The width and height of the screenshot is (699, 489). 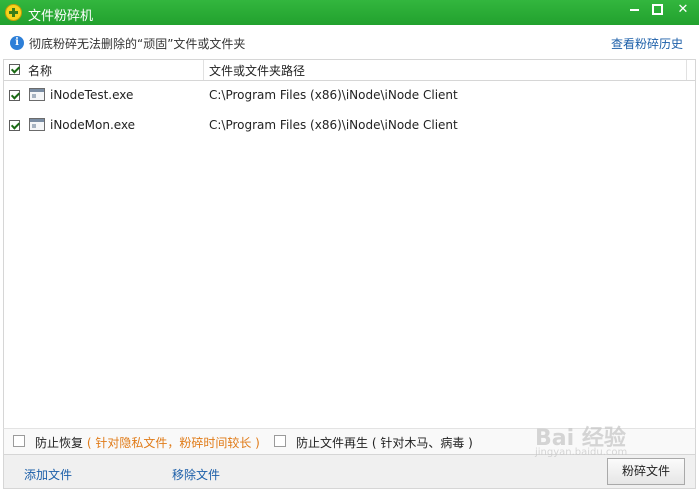 I want to click on prevent-regen-label: 防止文件再生 ( 针对木马、病毒 ), so click(x=384, y=442).